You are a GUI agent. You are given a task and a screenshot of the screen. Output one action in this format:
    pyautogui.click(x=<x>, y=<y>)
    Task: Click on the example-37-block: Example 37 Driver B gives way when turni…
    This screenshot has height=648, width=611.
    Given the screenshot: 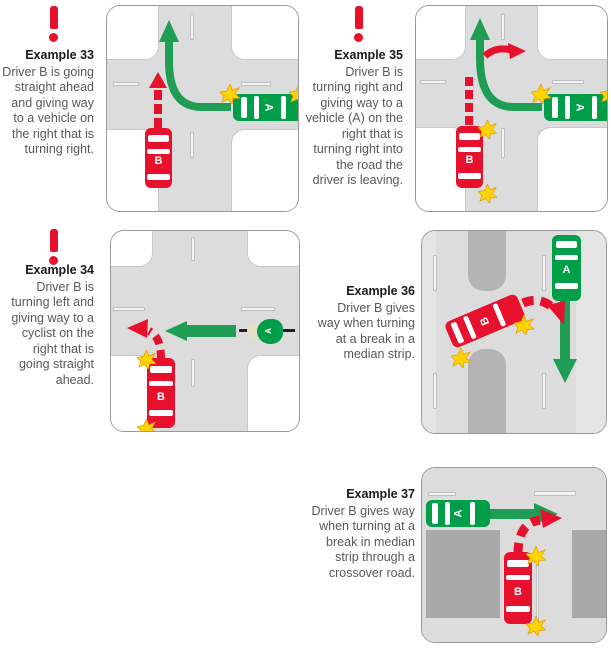 What is the action you would take?
    pyautogui.click(x=458, y=555)
    